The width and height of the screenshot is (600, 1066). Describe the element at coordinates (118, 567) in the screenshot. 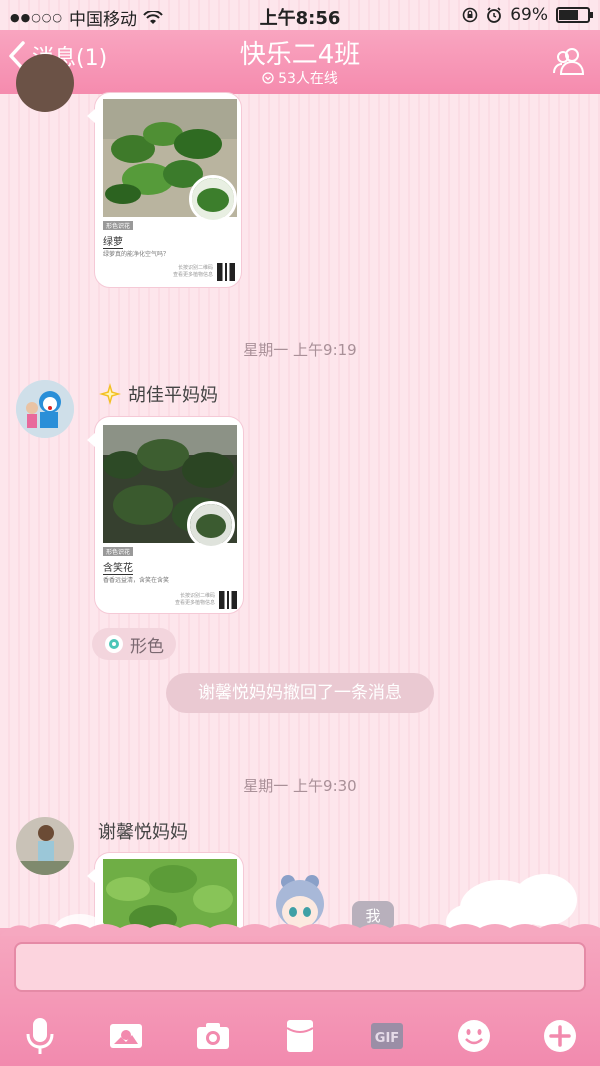

I see `plant-name: 含笑花` at that location.